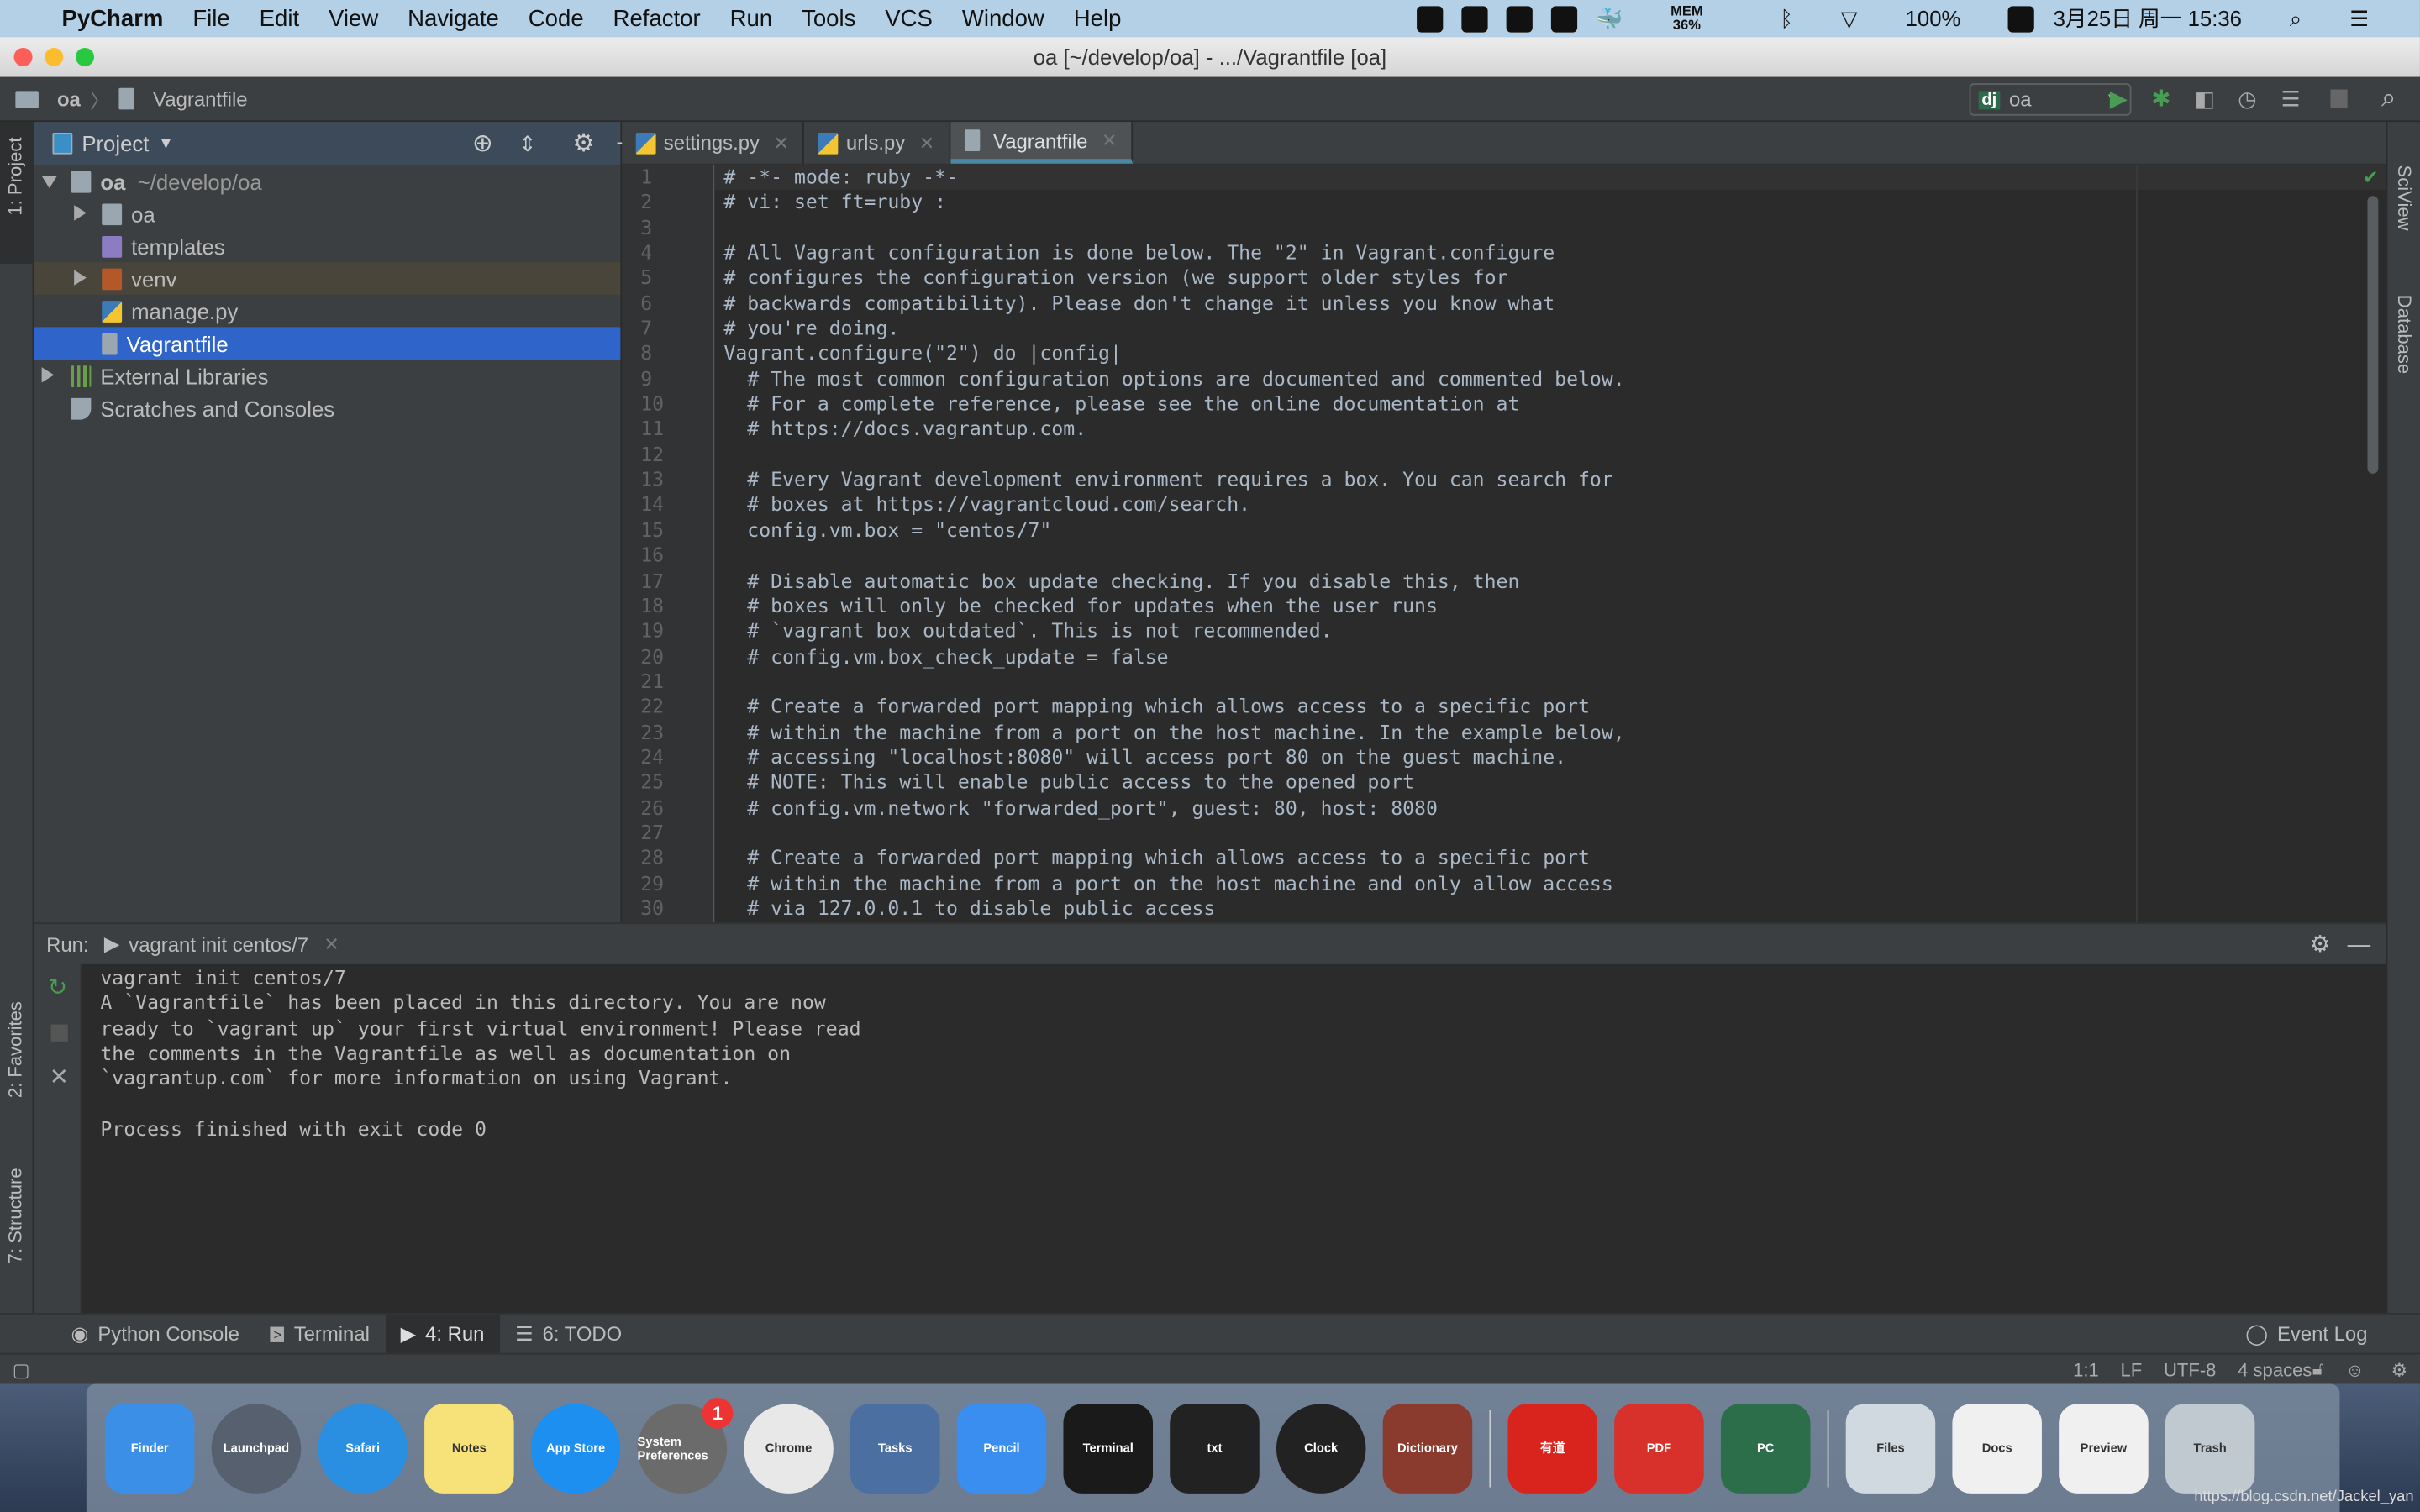 This screenshot has height=1512, width=2420. What do you see at coordinates (200, 99) in the screenshot?
I see `breadcrumb-vagrantfile: Vagrantfile` at bounding box center [200, 99].